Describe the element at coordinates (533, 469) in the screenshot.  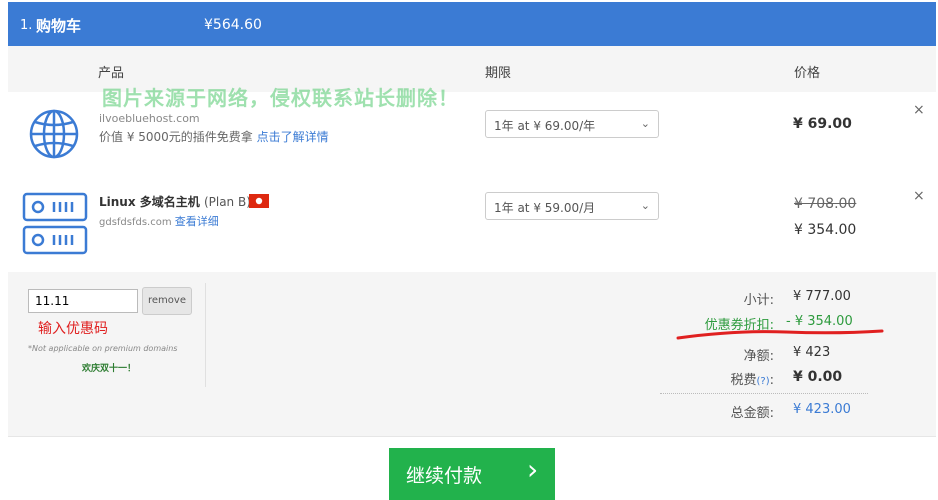
I see `arrow-right-icon: ›` at that location.